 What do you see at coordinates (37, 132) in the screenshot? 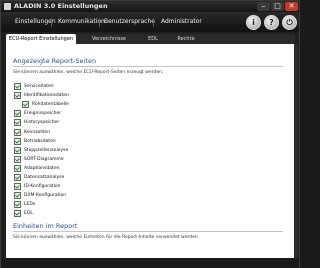
I see `checkbox-label: Kennzahlen` at bounding box center [37, 132].